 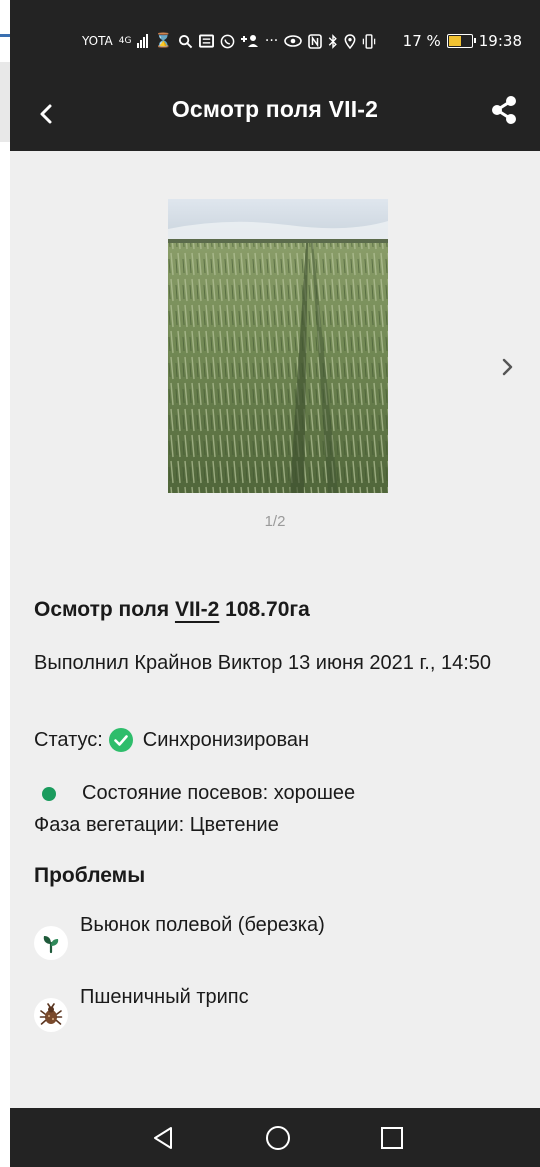 I want to click on battery-percent: 17 %, so click(x=421, y=41).